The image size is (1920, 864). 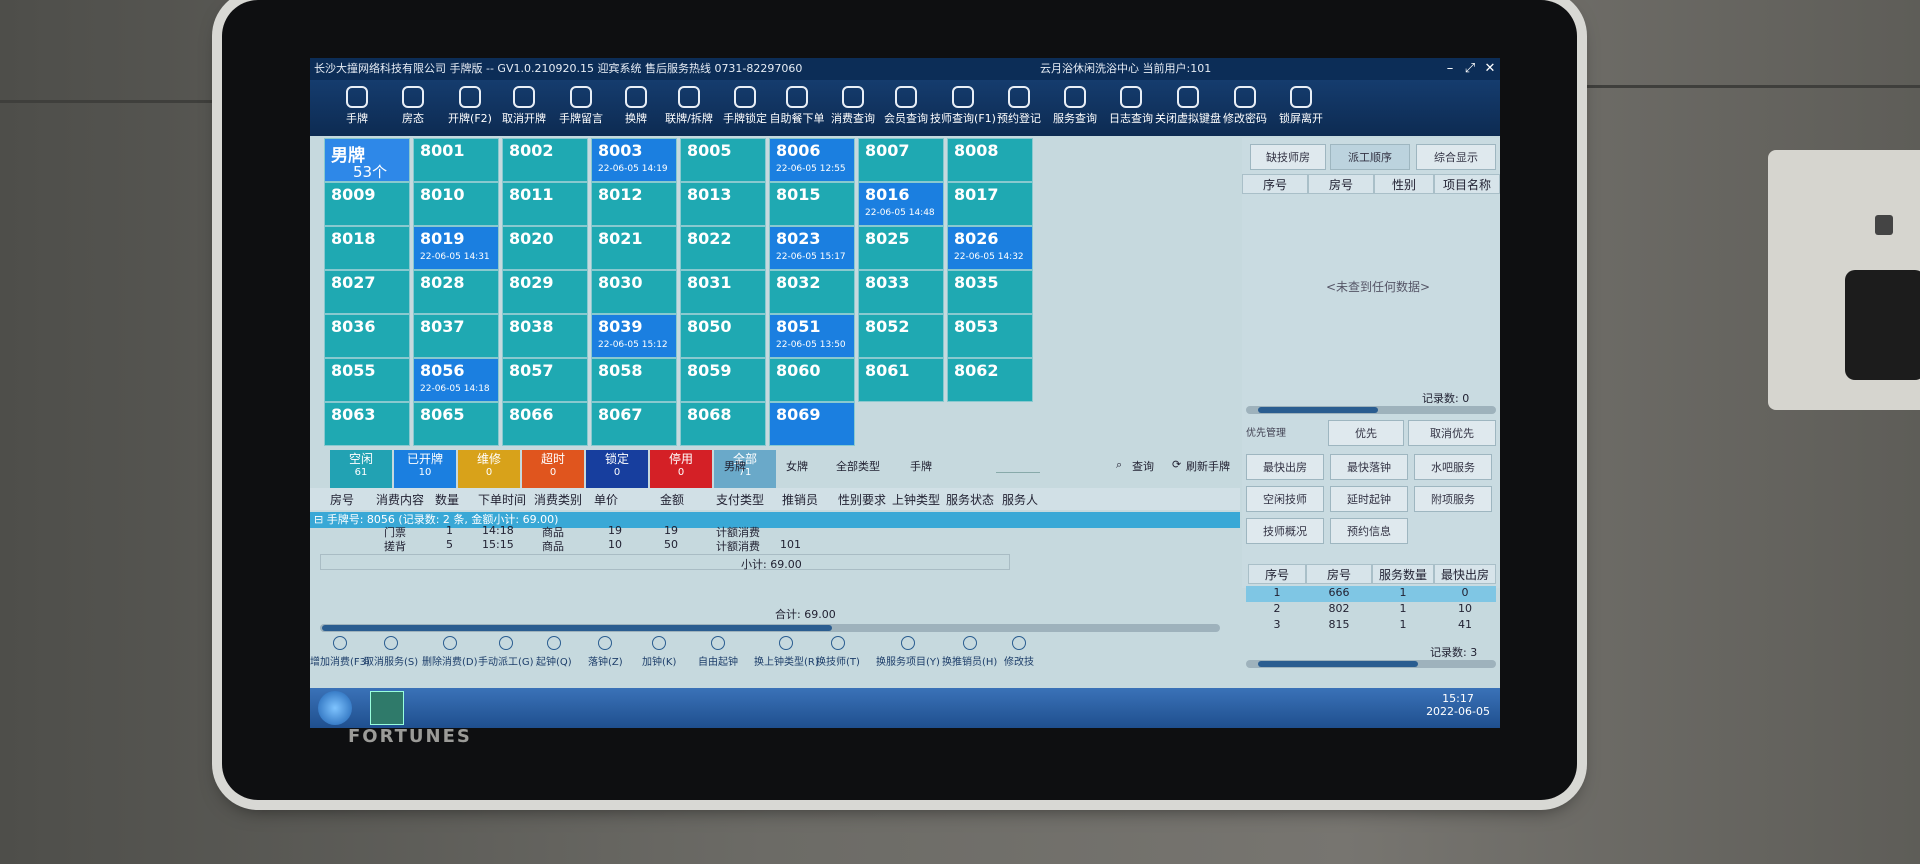 What do you see at coordinates (456, 204) in the screenshot?
I see `card-tile: 8010` at bounding box center [456, 204].